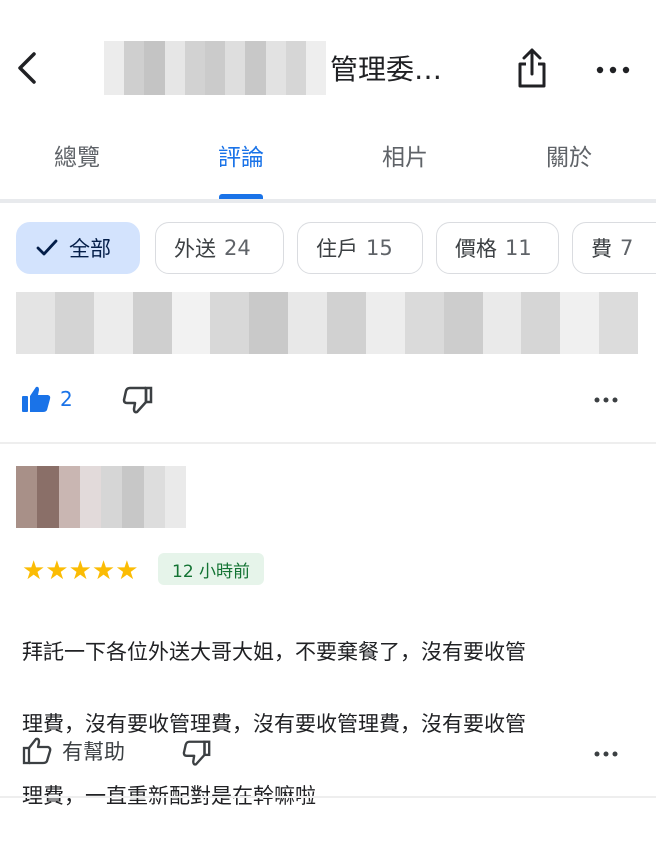 This screenshot has width=656, height=850. Describe the element at coordinates (518, 248) in the screenshot. I see `filter-chip-count: 11` at that location.